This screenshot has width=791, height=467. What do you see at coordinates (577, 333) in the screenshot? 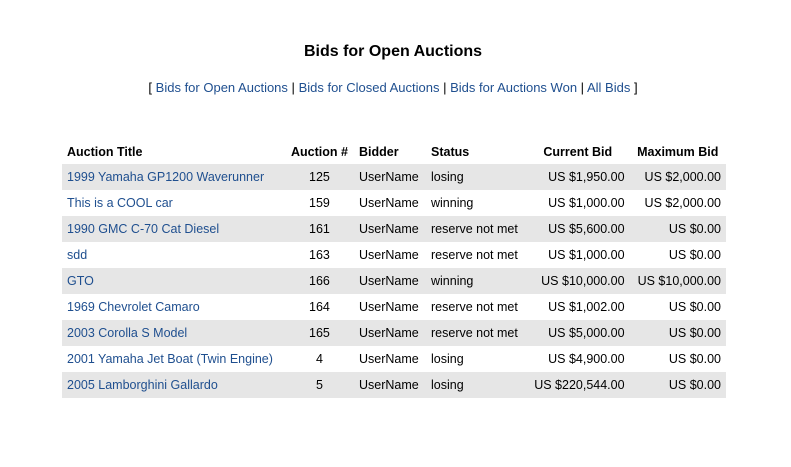
I see `cell-current-bid: US $5,000.00` at bounding box center [577, 333].